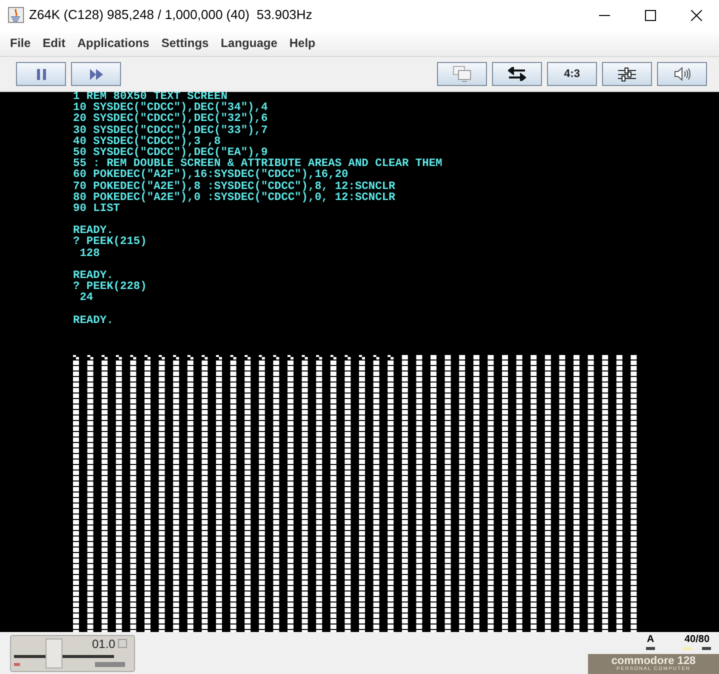  I want to click on swap-arrows-icon, so click(517, 74).